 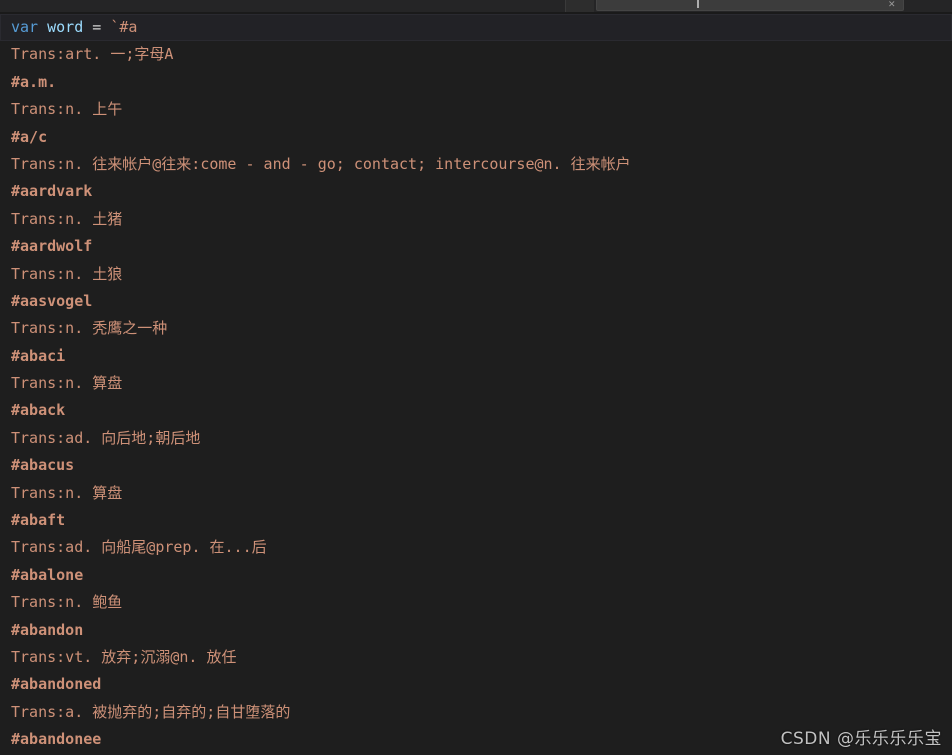 What do you see at coordinates (476, 274) in the screenshot?
I see `code-line-translation: Trans:n. 土狼` at bounding box center [476, 274].